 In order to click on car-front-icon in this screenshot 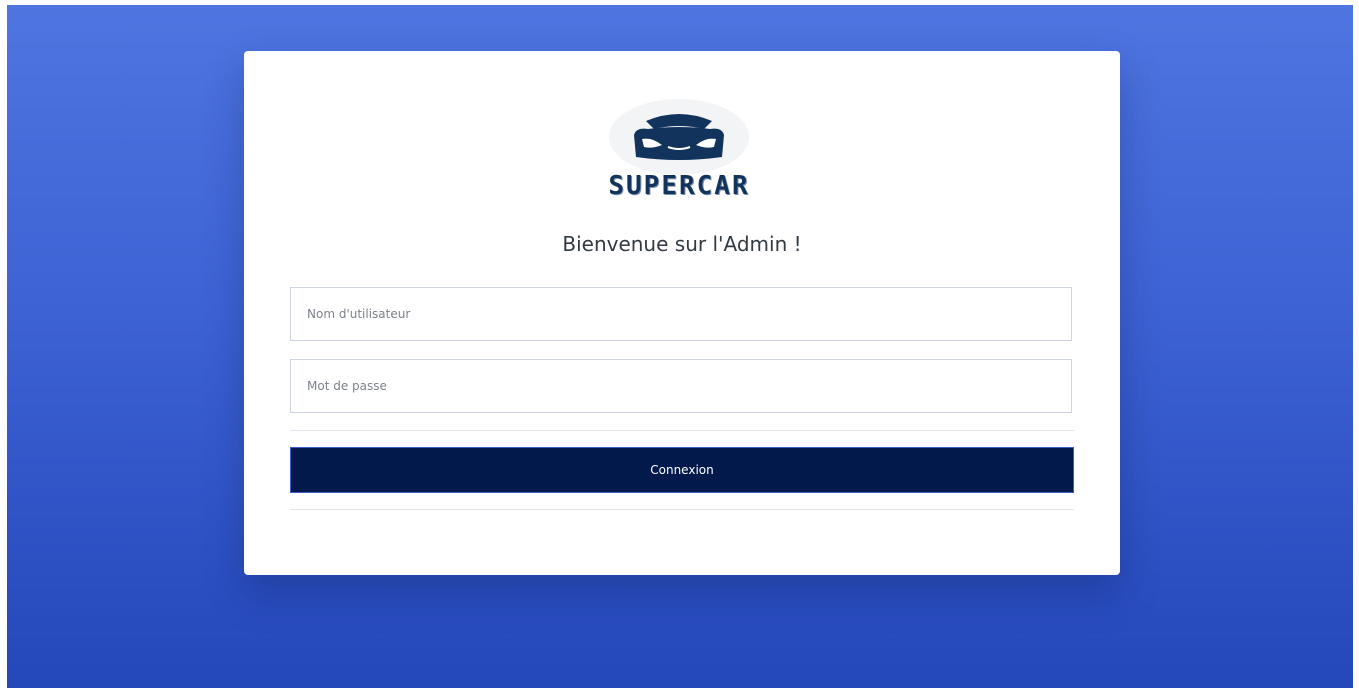, I will do `click(679, 137)`.